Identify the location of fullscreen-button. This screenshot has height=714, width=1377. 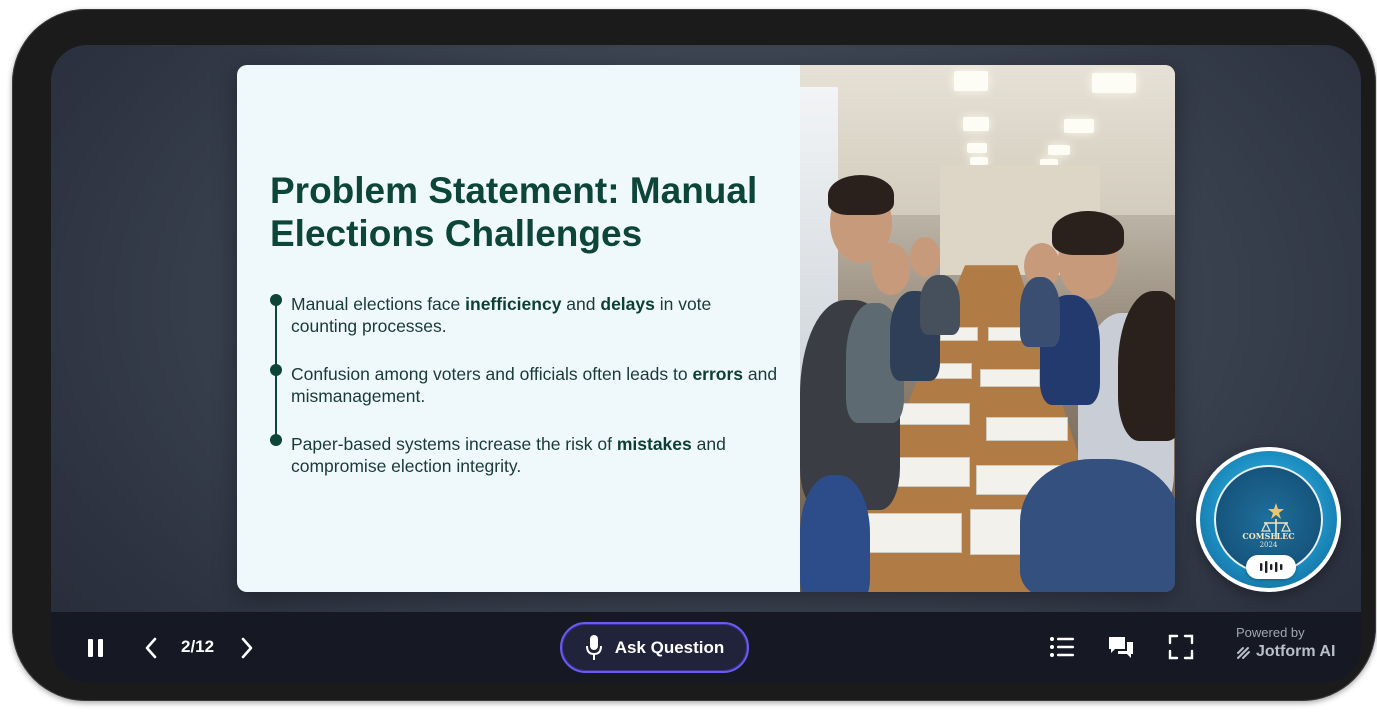
(1181, 647).